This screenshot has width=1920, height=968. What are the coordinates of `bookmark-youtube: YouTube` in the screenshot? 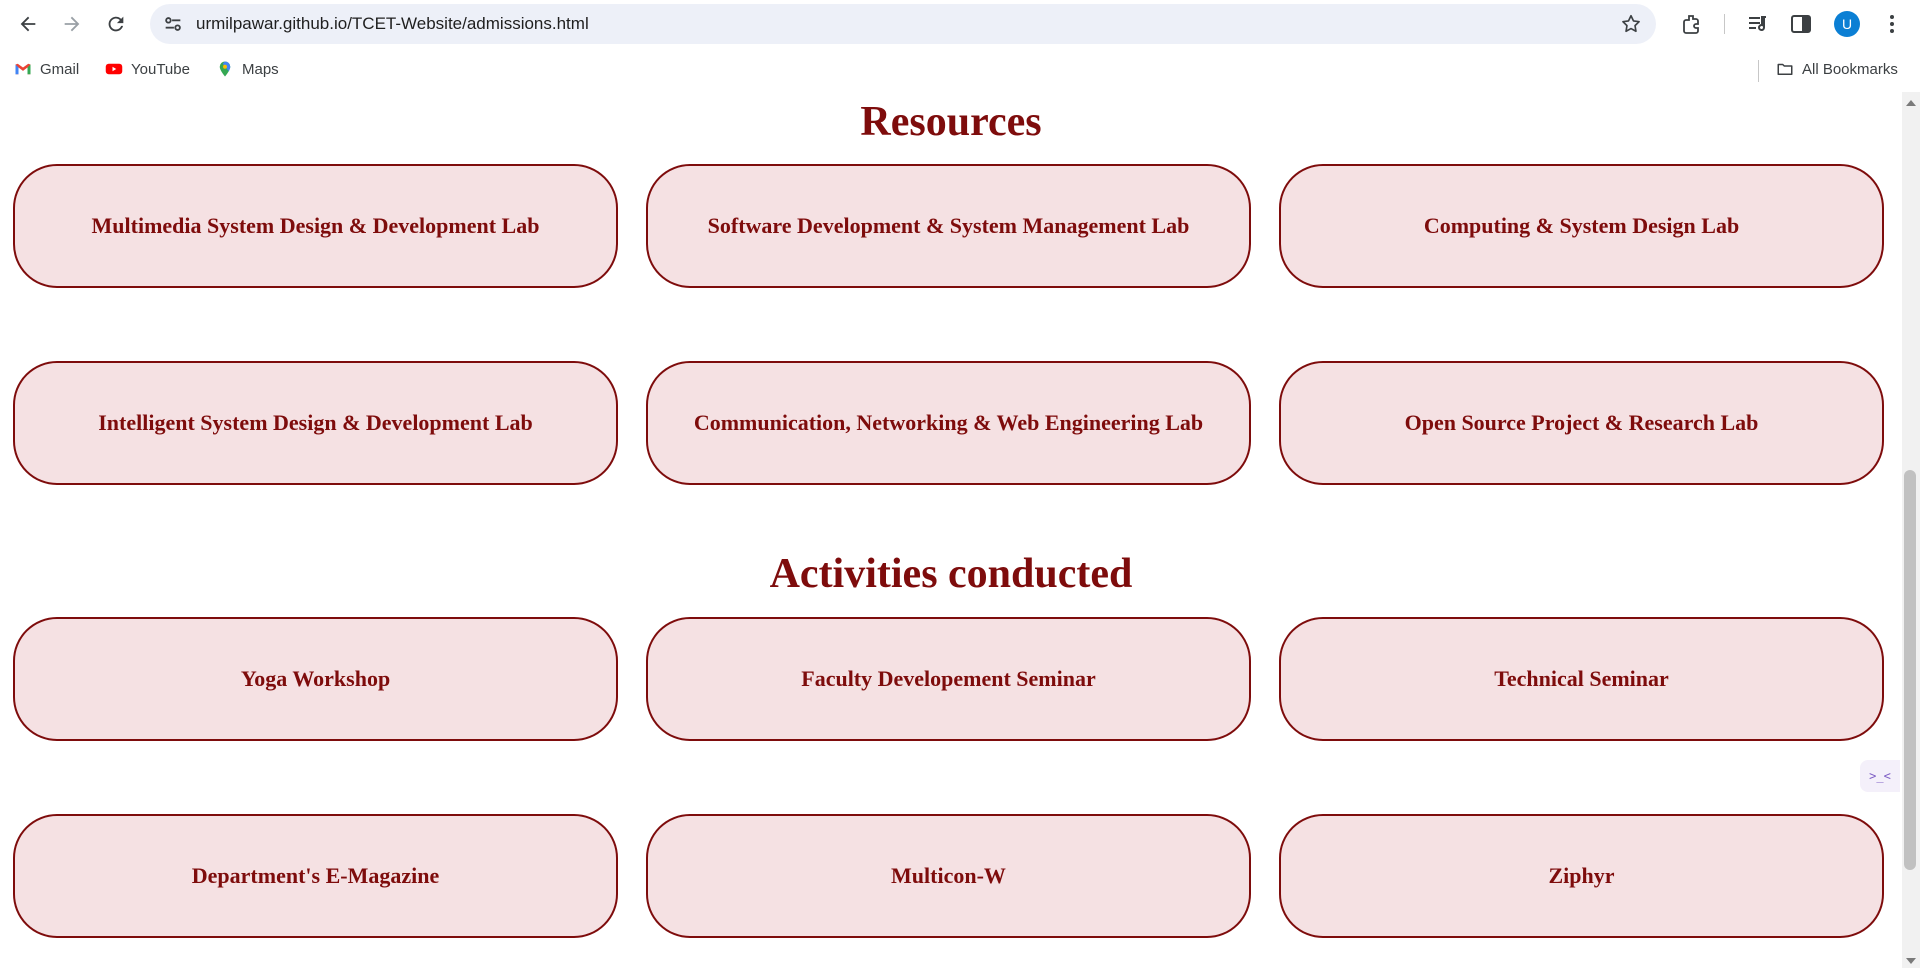 It's located at (147, 69).